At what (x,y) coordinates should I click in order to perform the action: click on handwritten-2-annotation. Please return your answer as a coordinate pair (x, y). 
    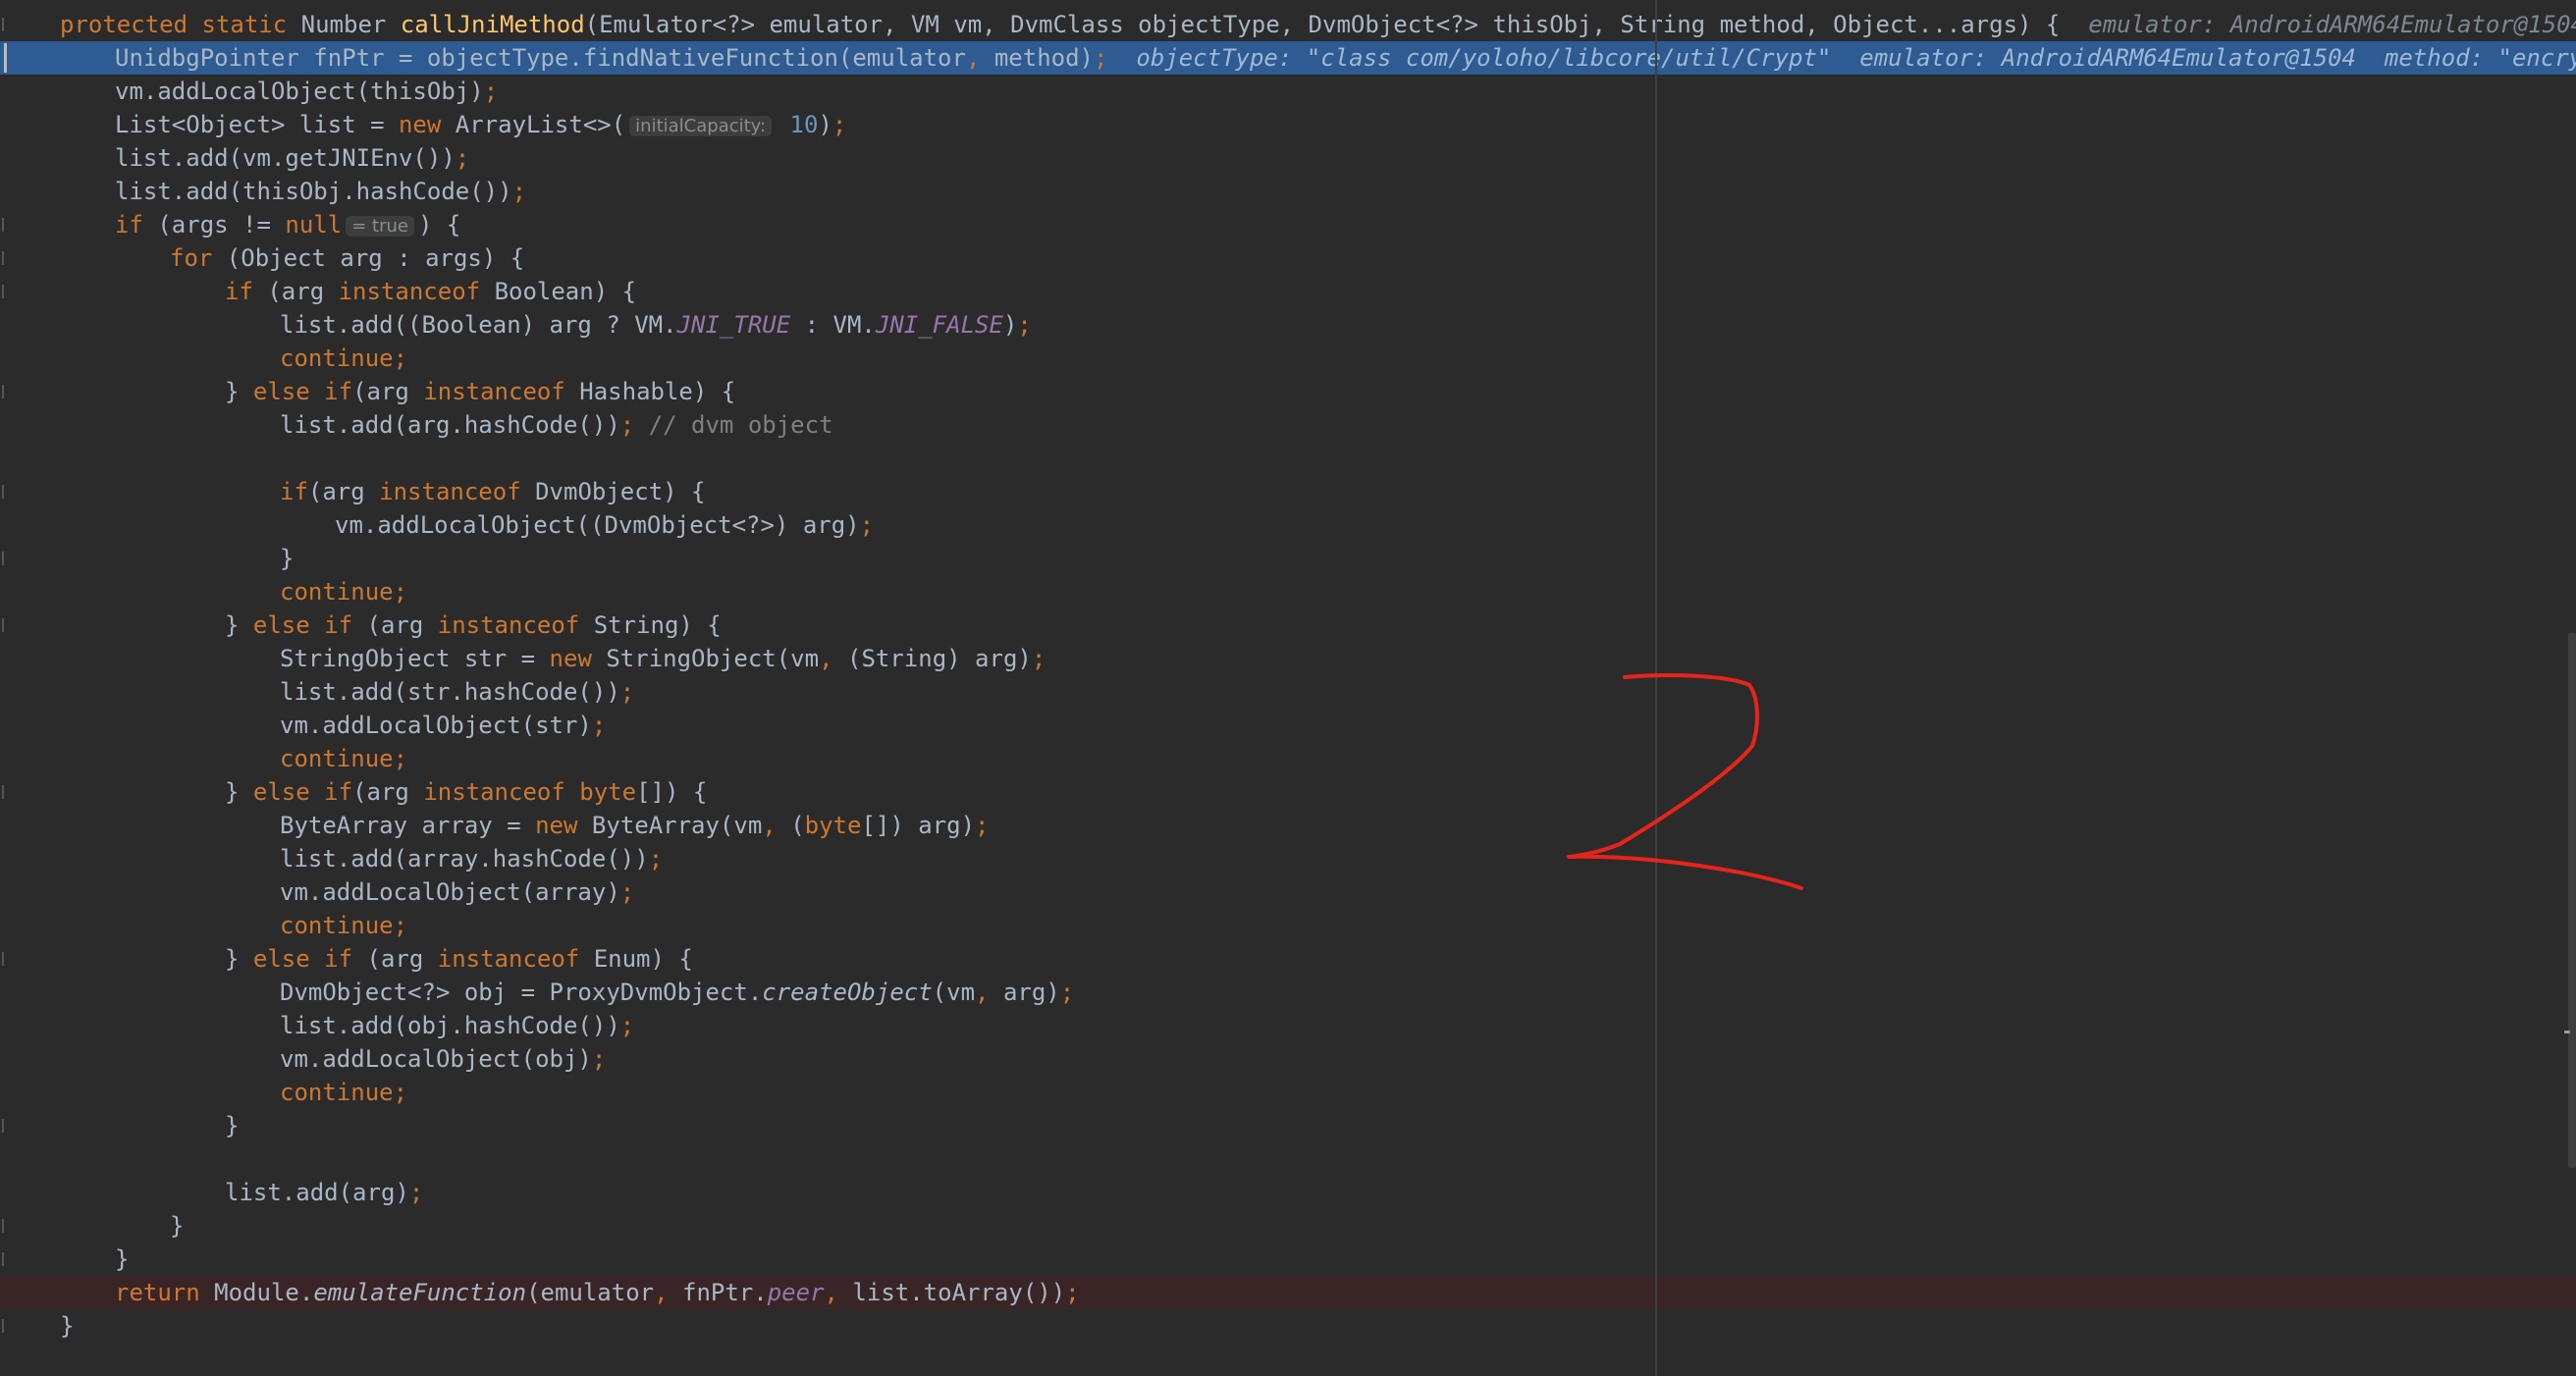
    Looking at the image, I should click on (1685, 781).